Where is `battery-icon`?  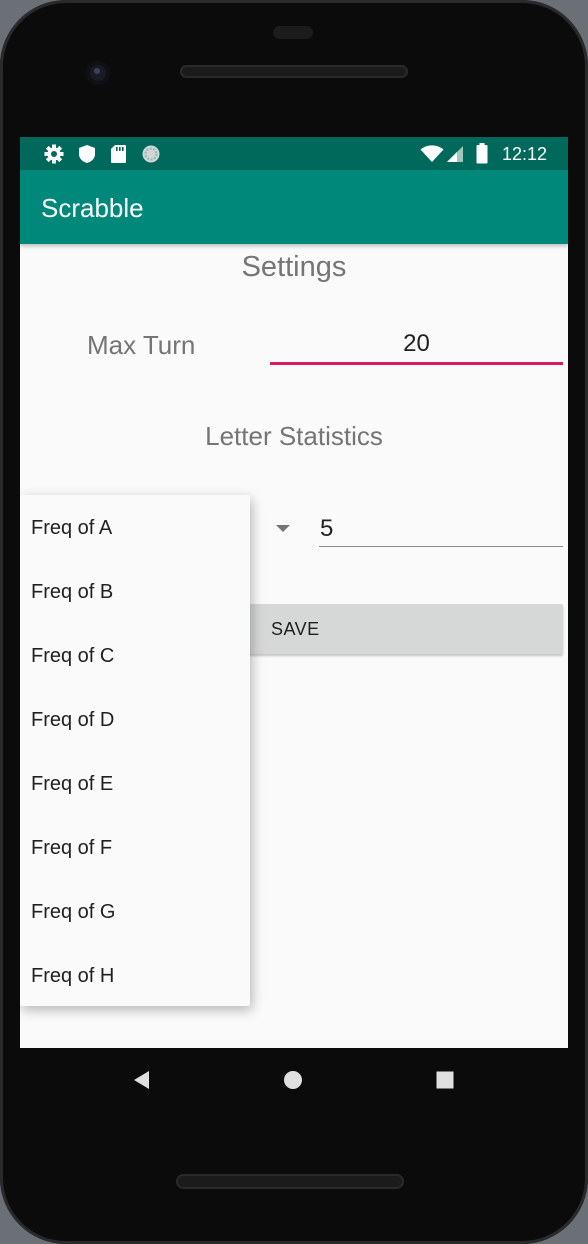 battery-icon is located at coordinates (482, 153).